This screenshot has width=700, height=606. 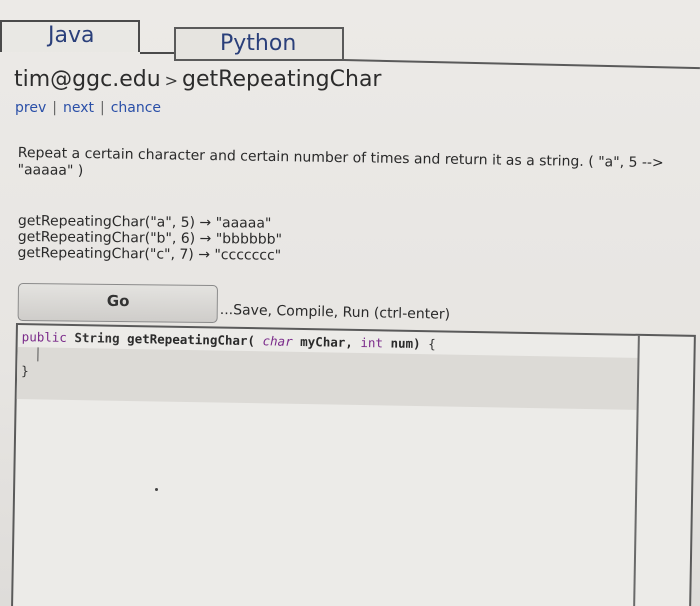 I want to click on problem-nav: prev | next | chance, so click(x=88, y=108).